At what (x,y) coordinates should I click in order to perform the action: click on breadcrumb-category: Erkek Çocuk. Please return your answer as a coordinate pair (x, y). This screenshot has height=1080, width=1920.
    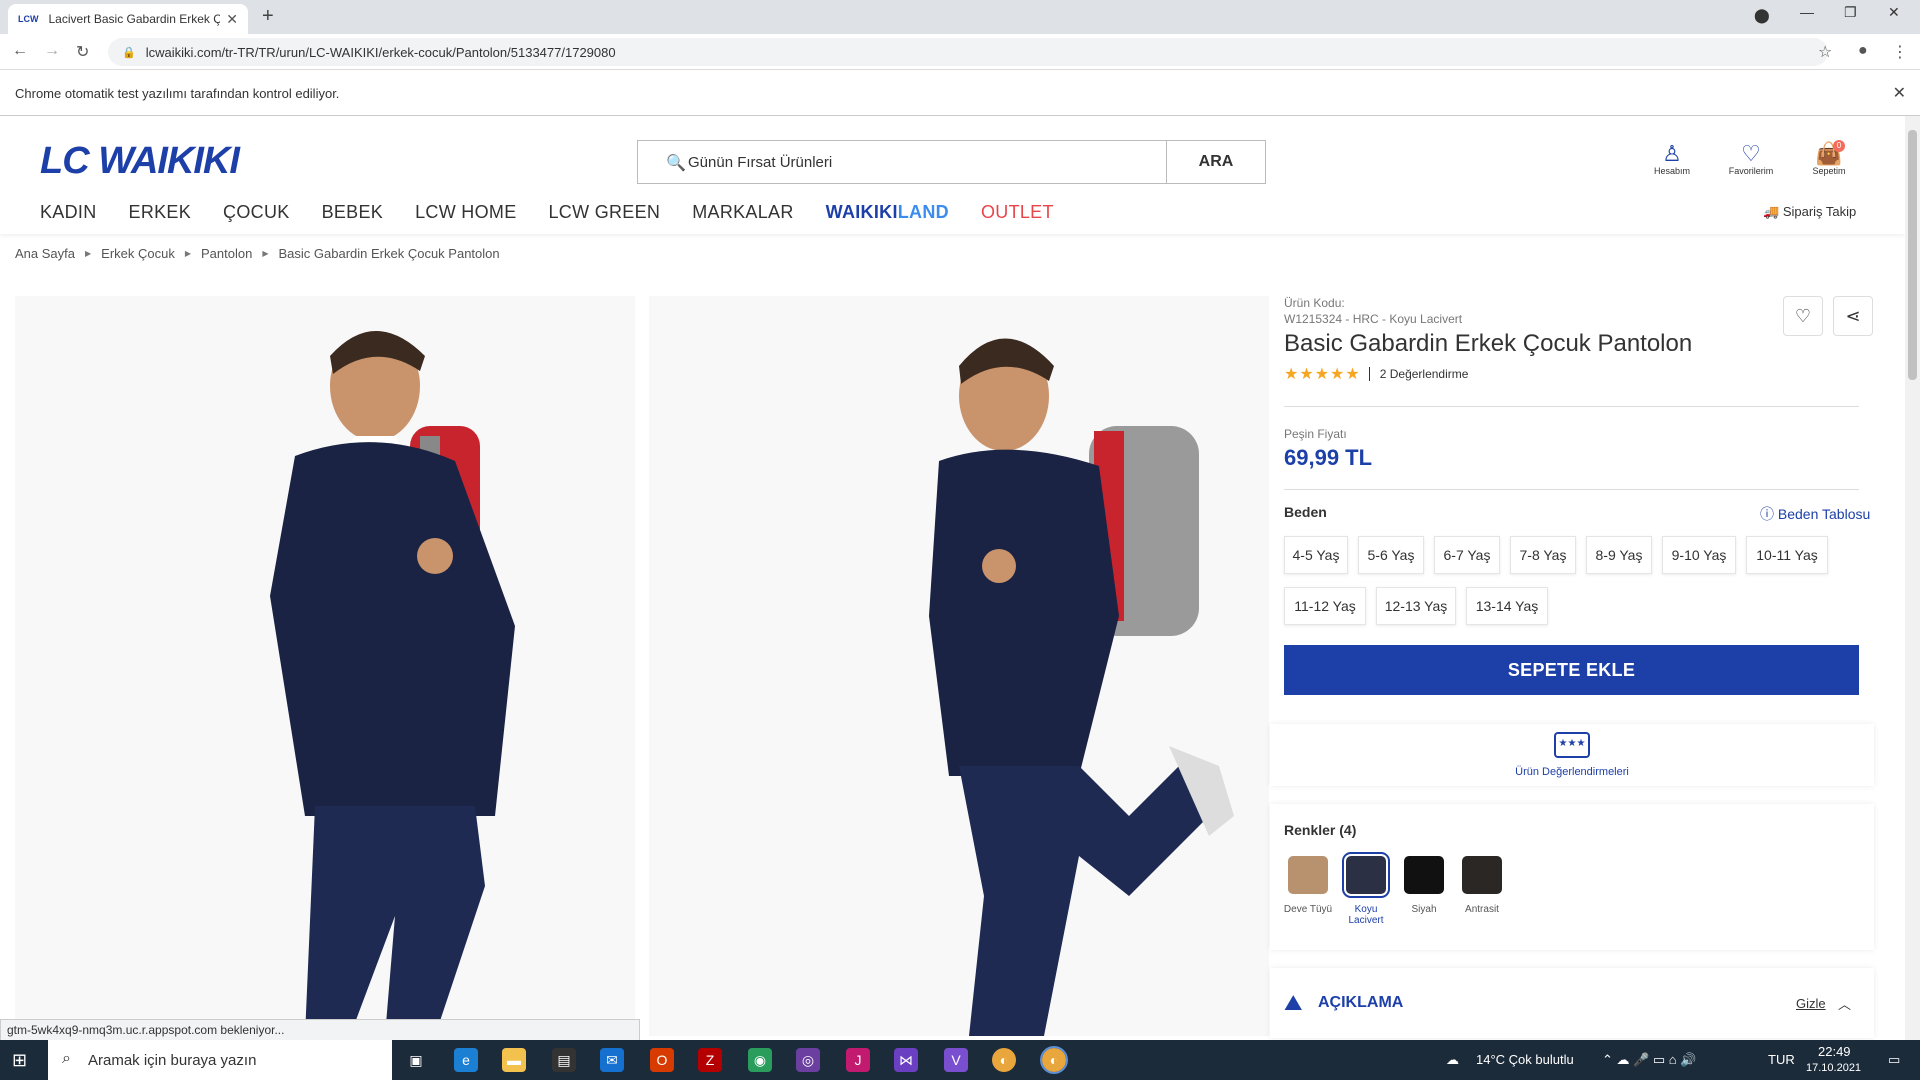
    Looking at the image, I should click on (138, 253).